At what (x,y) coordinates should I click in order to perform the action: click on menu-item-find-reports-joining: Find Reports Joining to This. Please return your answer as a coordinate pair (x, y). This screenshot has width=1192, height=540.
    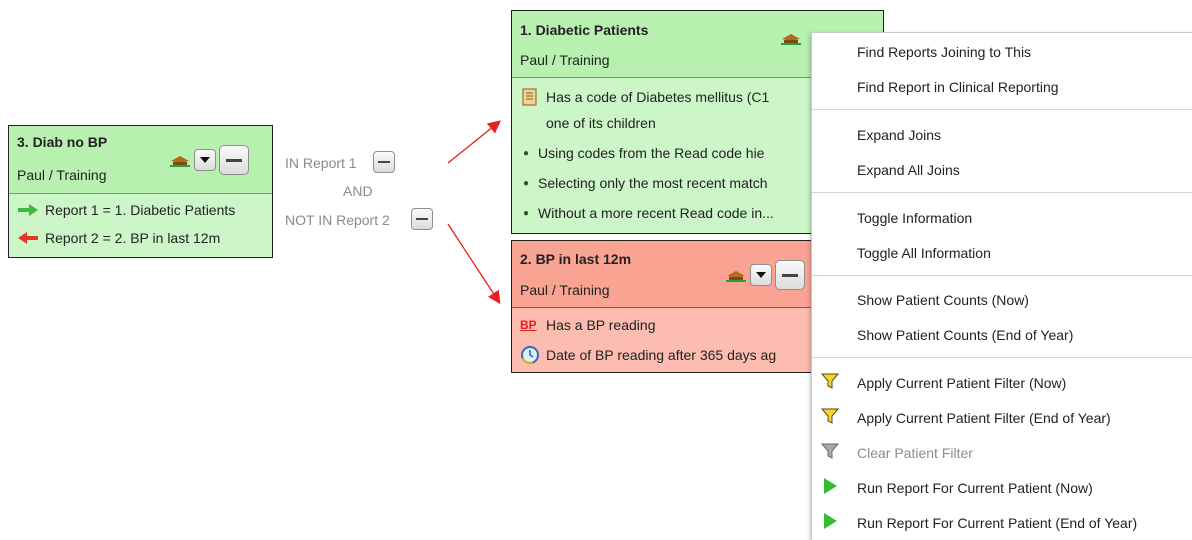
    Looking at the image, I should click on (944, 52).